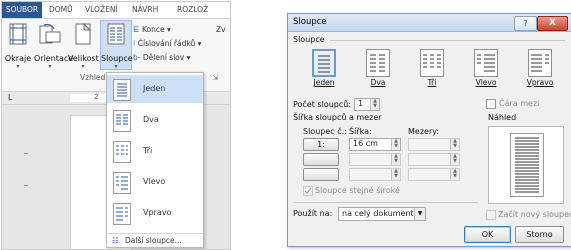 This screenshot has height=250, width=571. I want to click on columns-option-label: Vpravo, so click(157, 212).